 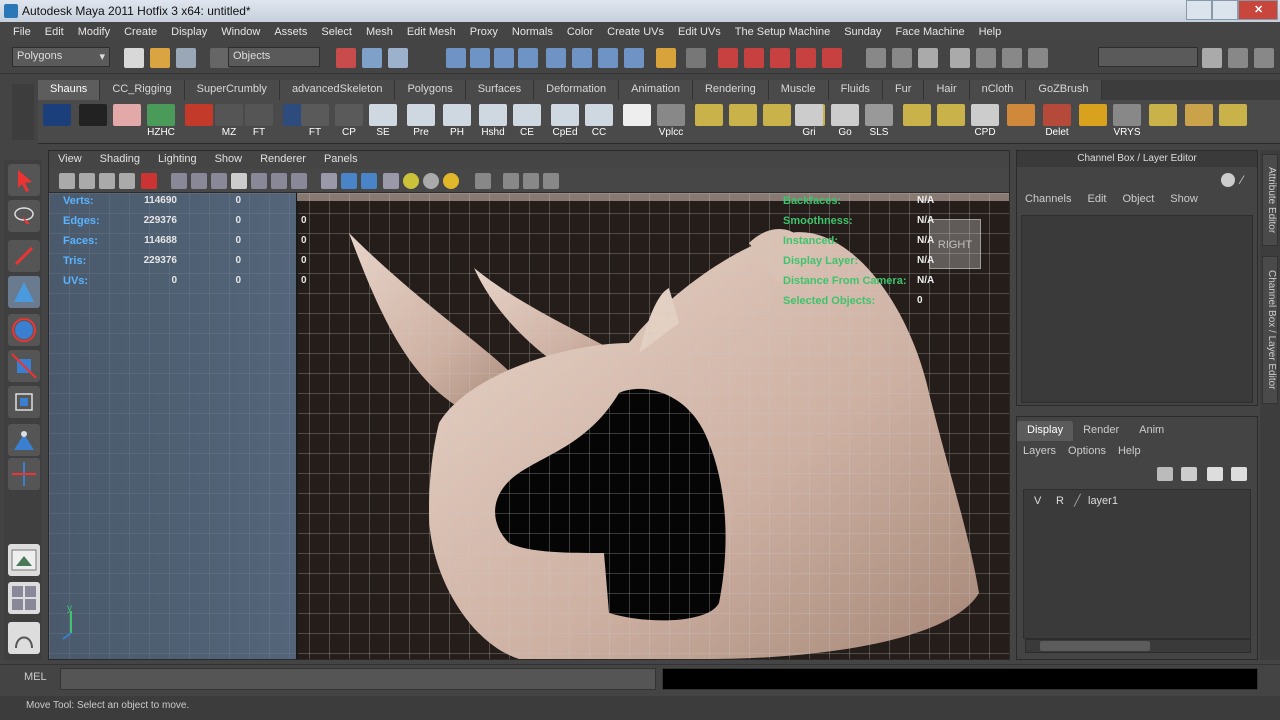 I want to click on layer-color-swatch-icon: ╱, so click(x=1077, y=500).